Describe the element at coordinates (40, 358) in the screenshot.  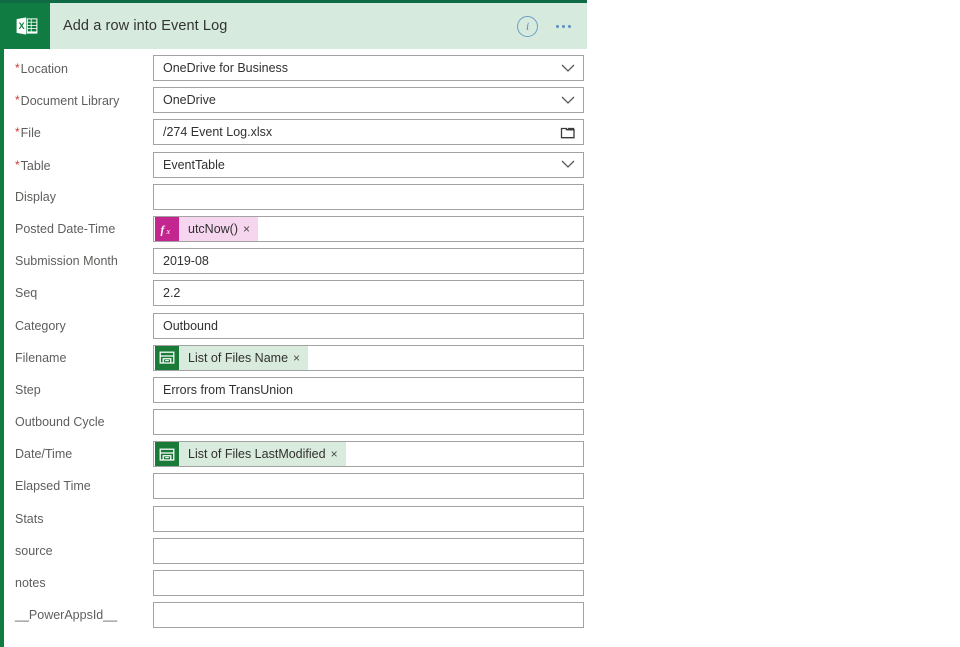
I see `field-label-filename: Filename` at that location.